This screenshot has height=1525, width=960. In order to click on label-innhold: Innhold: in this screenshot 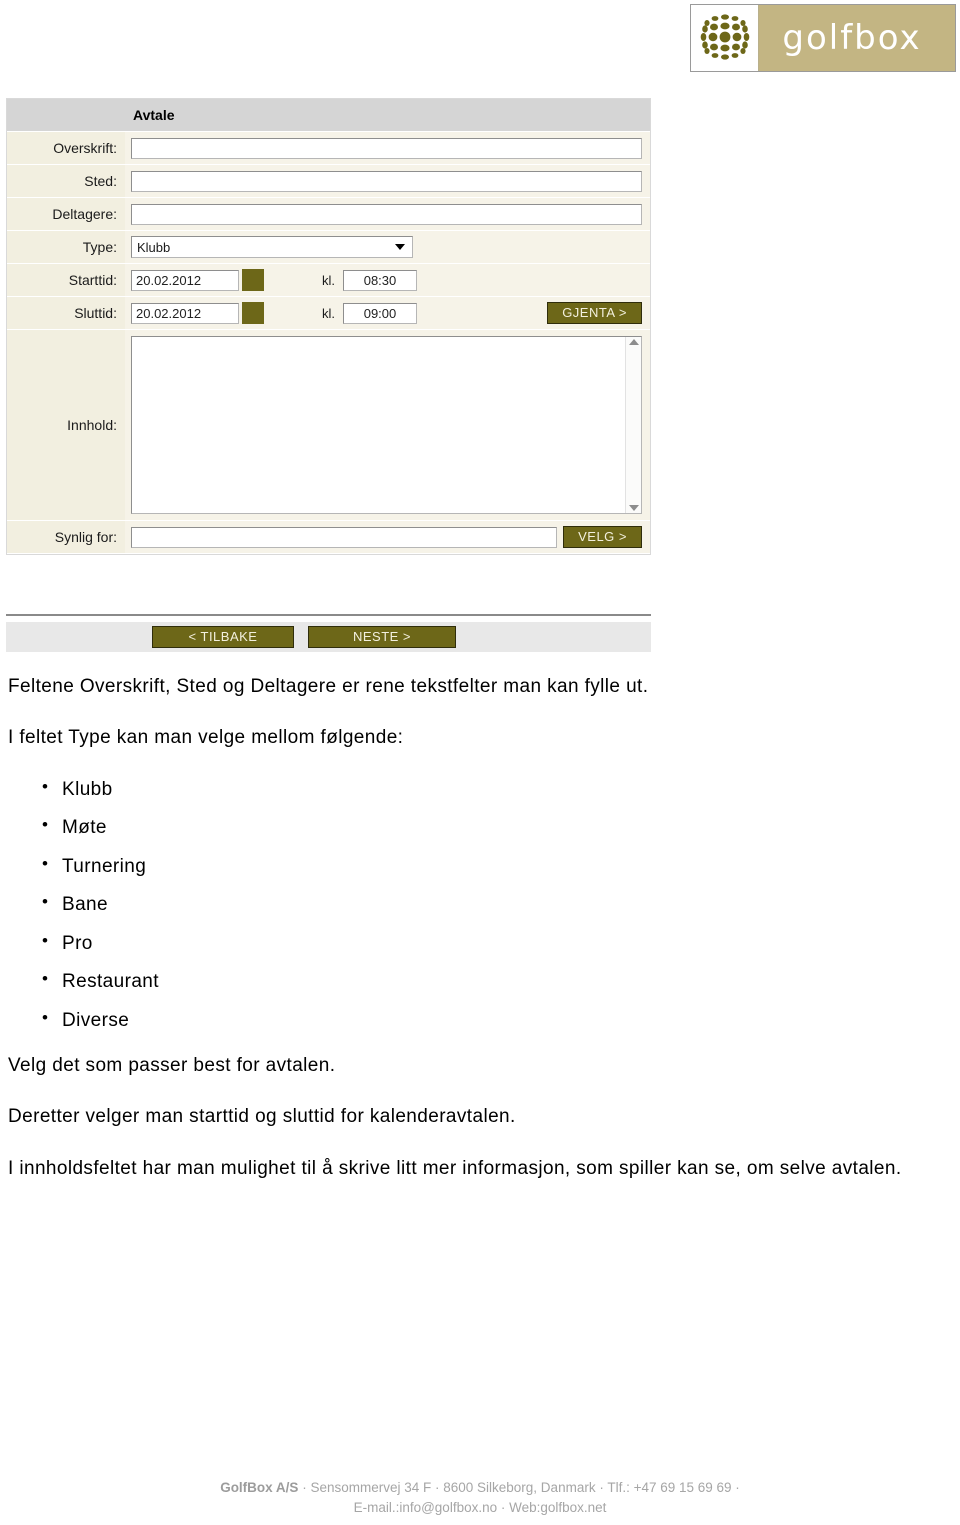, I will do `click(66, 425)`.